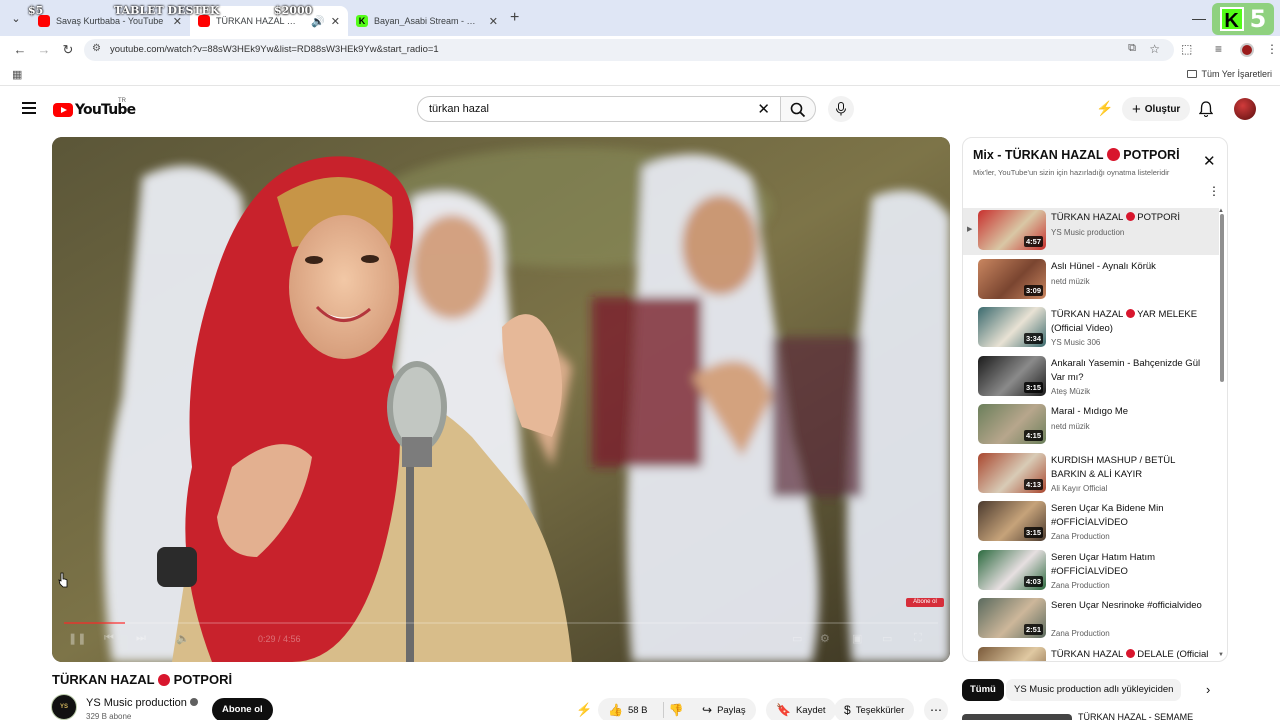  Describe the element at coordinates (1012, 424) in the screenshot. I see `mix-item-thumbnail: 4:15` at that location.